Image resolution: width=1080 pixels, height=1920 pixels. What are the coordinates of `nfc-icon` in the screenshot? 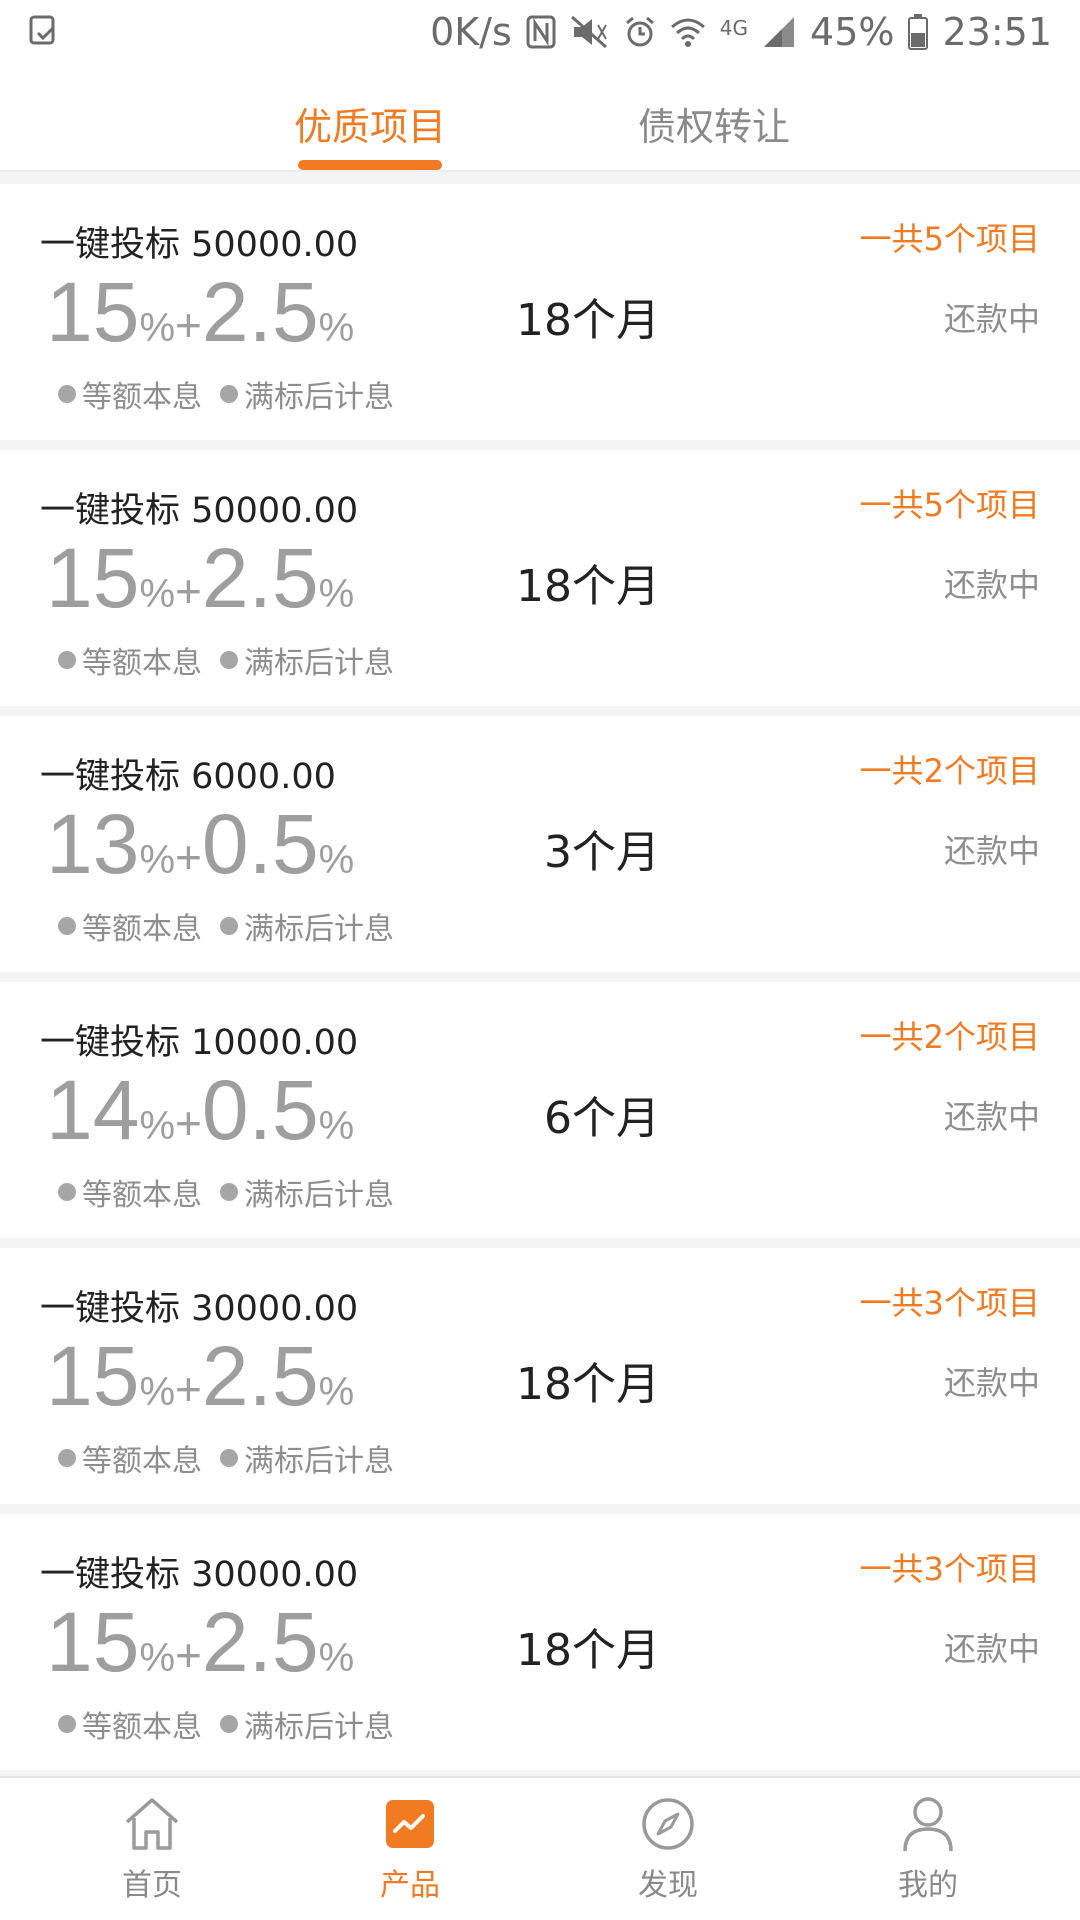 It's located at (541, 32).